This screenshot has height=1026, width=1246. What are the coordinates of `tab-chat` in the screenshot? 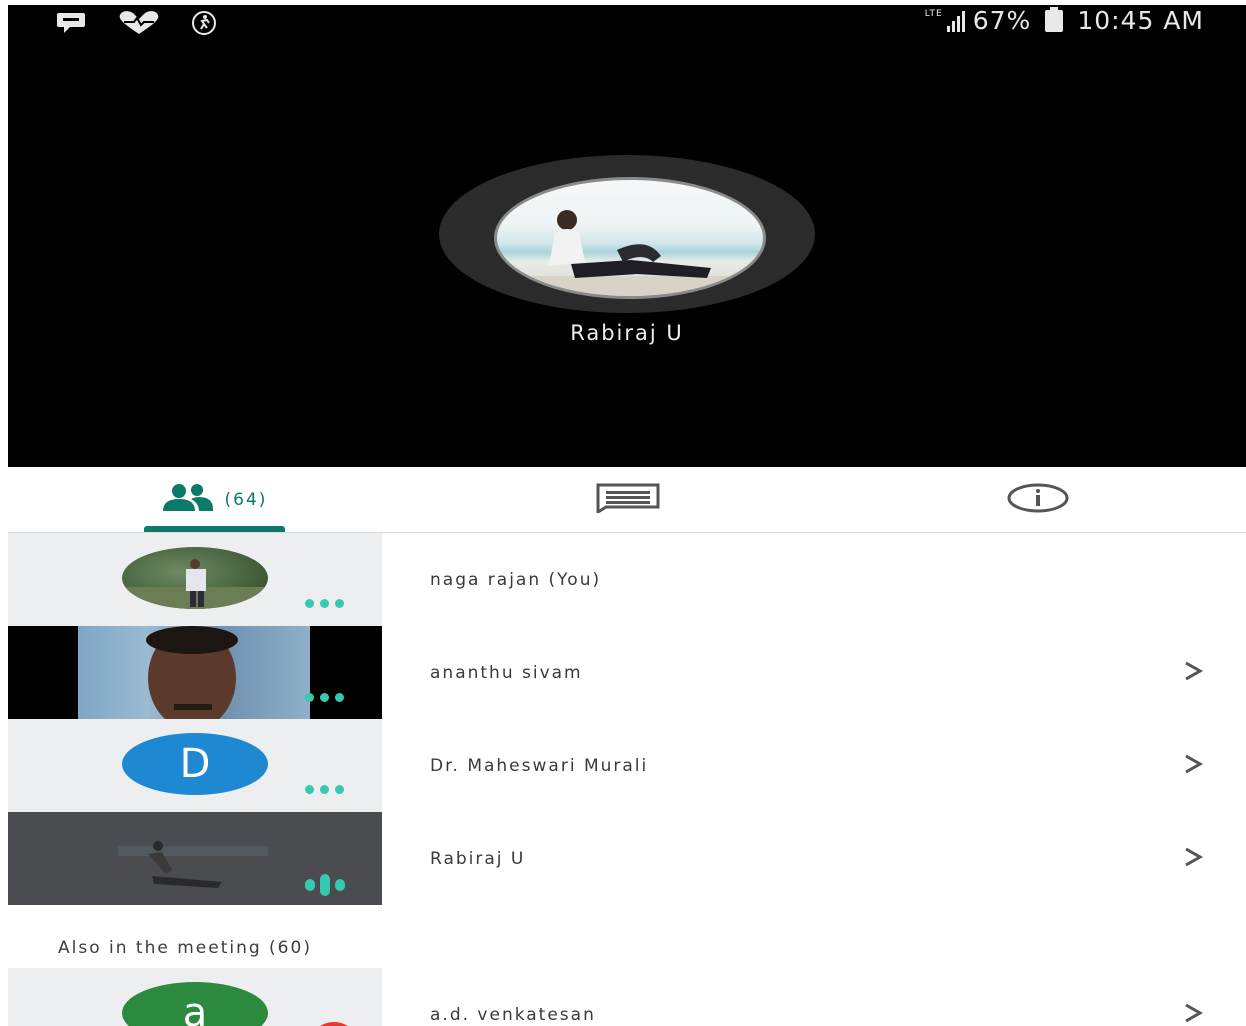 It's located at (628, 499).